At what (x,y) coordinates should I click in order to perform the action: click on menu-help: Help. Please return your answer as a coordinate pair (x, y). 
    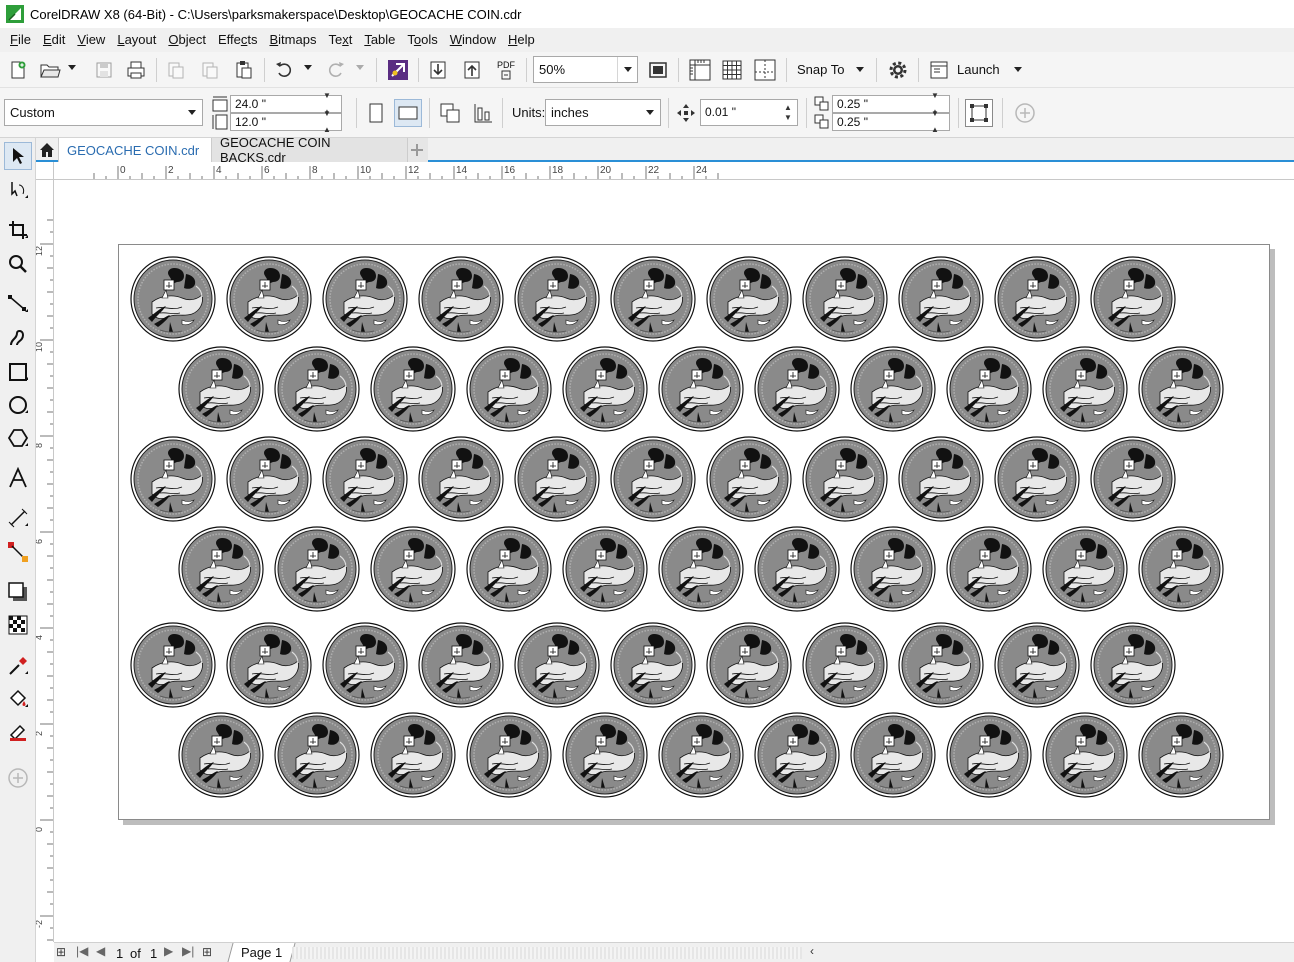
    Looking at the image, I should click on (521, 40).